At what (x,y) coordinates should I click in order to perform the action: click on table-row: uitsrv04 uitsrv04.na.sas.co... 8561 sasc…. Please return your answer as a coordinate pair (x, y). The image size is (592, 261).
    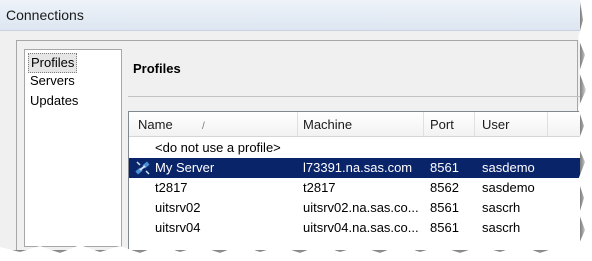
    Looking at the image, I should click on (354, 228).